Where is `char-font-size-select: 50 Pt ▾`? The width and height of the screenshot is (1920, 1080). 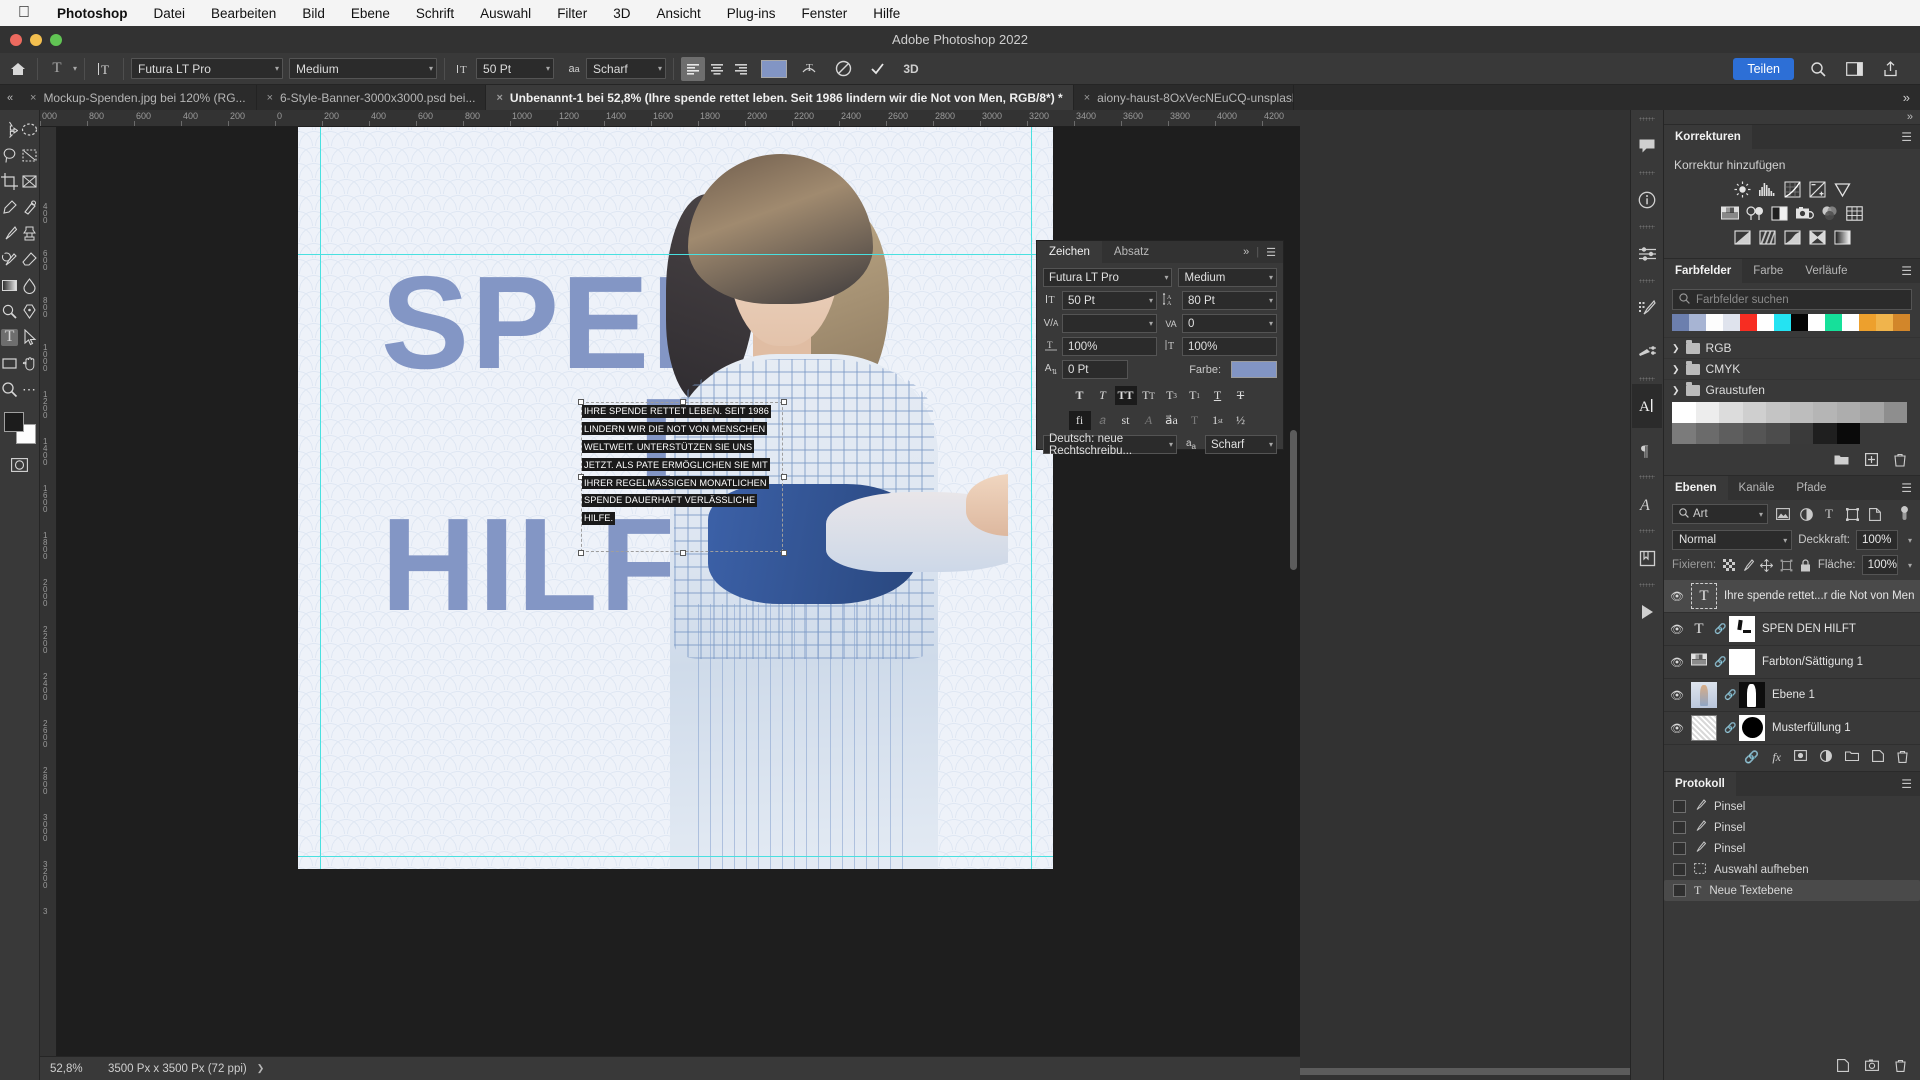
char-font-size-select: 50 Pt ▾ is located at coordinates (1109, 300).